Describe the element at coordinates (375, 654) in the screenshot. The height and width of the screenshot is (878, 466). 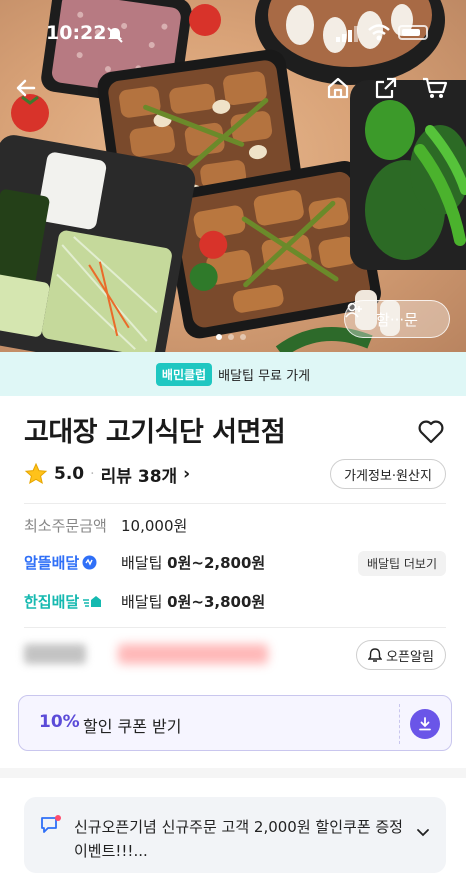
I see `bell-icon` at that location.